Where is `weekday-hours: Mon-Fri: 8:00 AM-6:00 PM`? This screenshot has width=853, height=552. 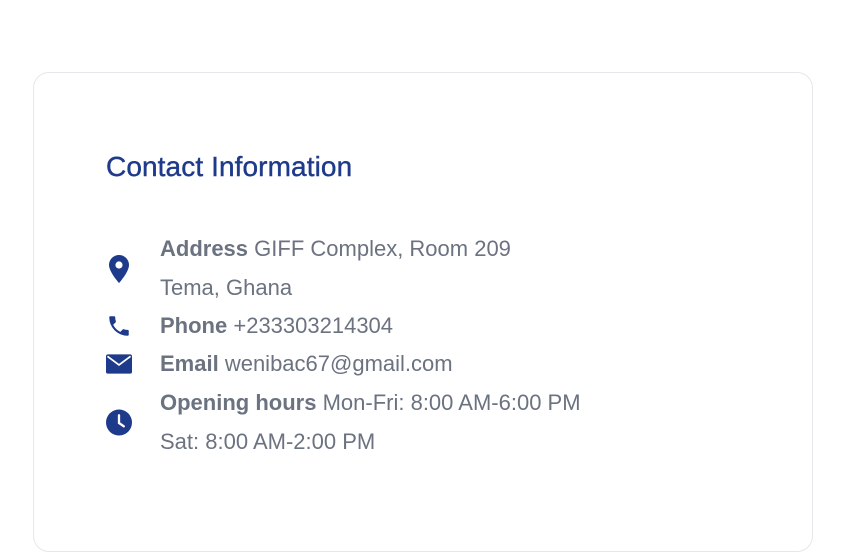
weekday-hours: Mon-Fri: 8:00 AM-6:00 PM is located at coordinates (451, 402).